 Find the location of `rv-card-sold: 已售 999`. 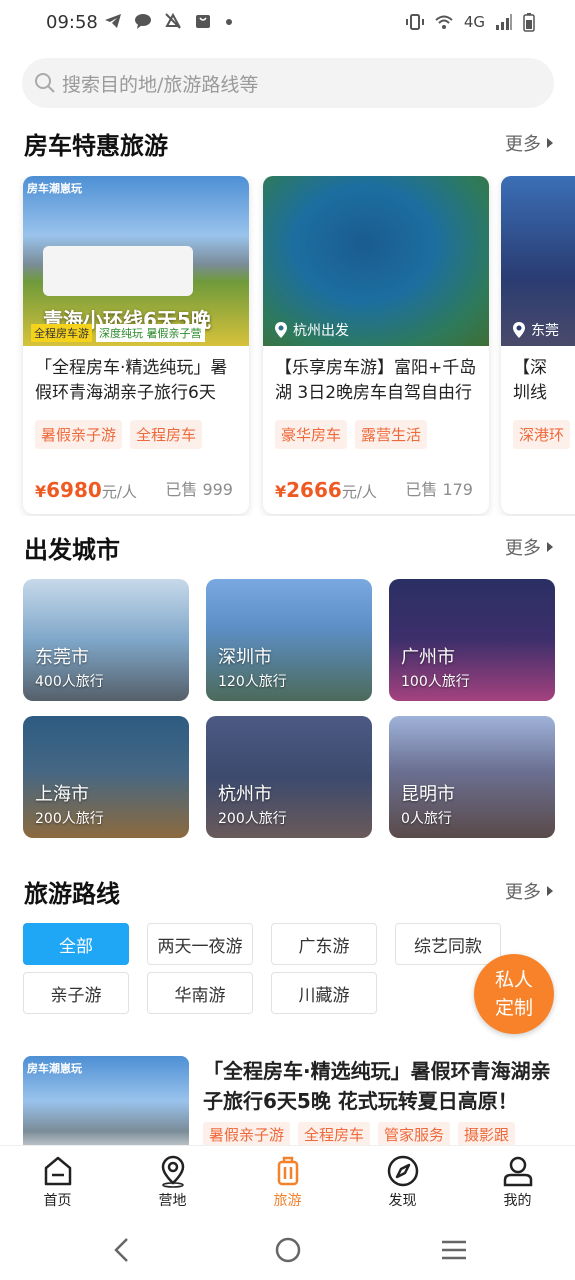

rv-card-sold: 已售 999 is located at coordinates (199, 489).